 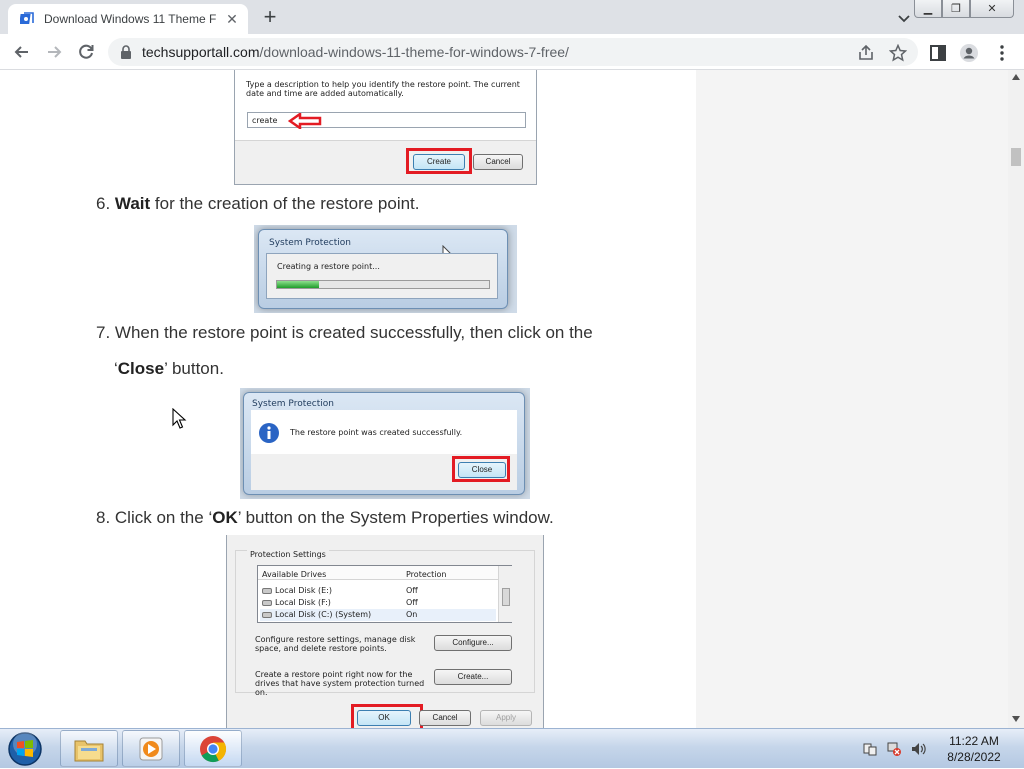 I want to click on progress-bar-fill, so click(x=298, y=284).